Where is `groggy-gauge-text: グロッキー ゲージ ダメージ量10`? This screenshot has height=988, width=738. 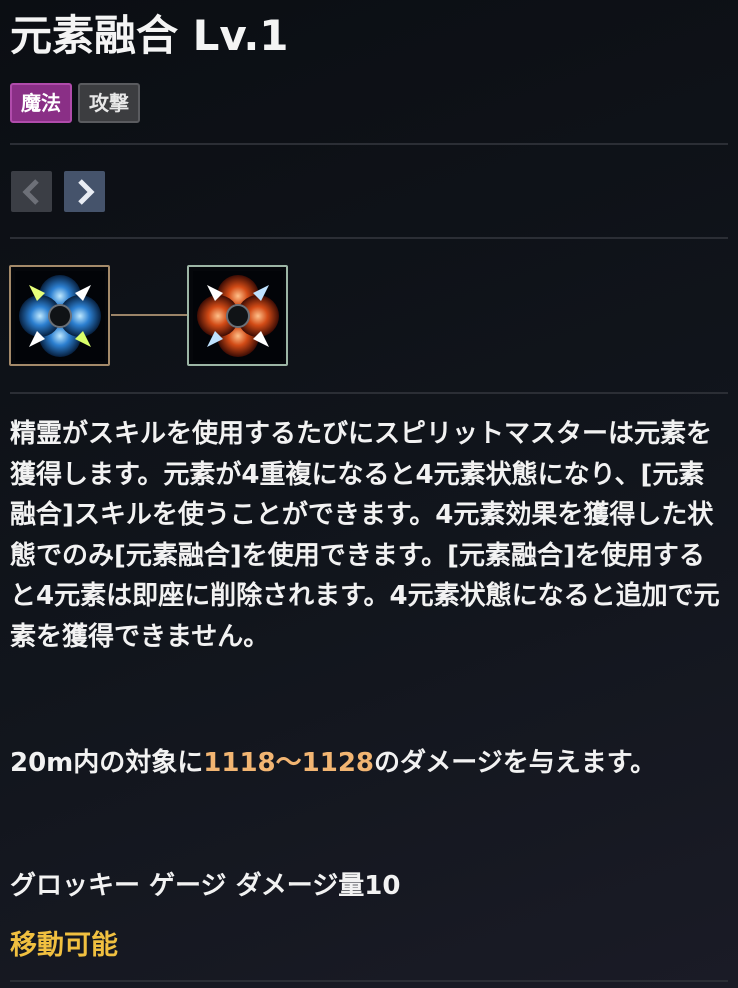
groggy-gauge-text: グロッキー ゲージ ダメージ量10 is located at coordinates (205, 886).